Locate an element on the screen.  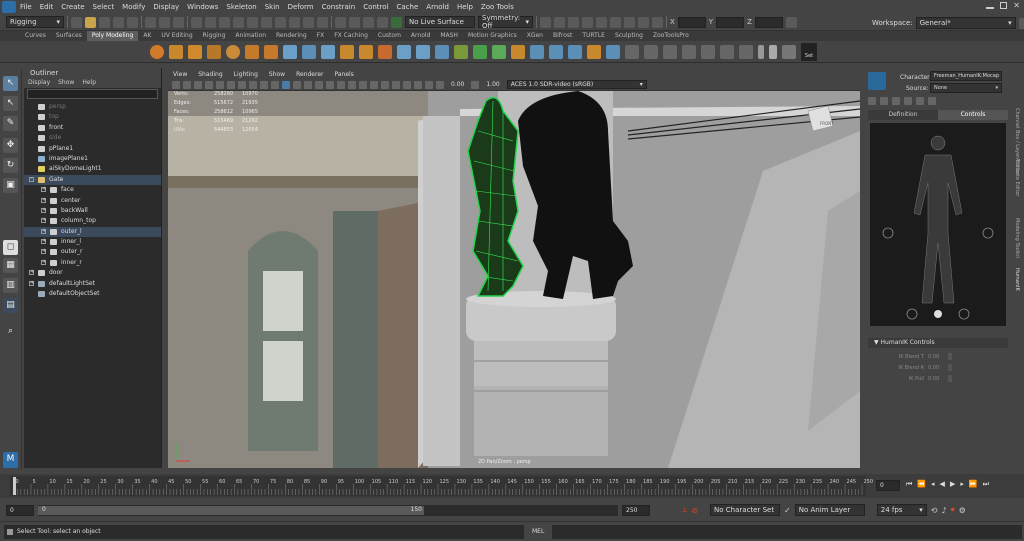
current-time-marker is located at coordinates (14, 486).